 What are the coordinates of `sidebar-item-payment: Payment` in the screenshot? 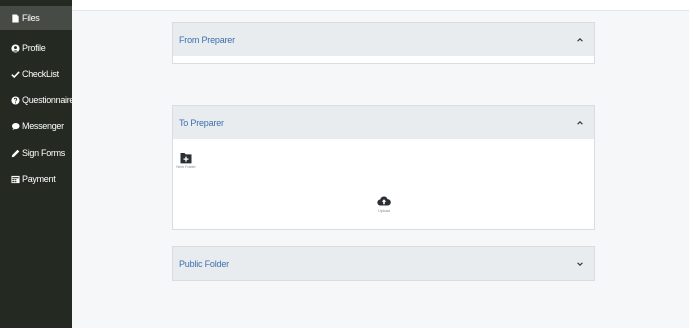 It's located at (36, 179).